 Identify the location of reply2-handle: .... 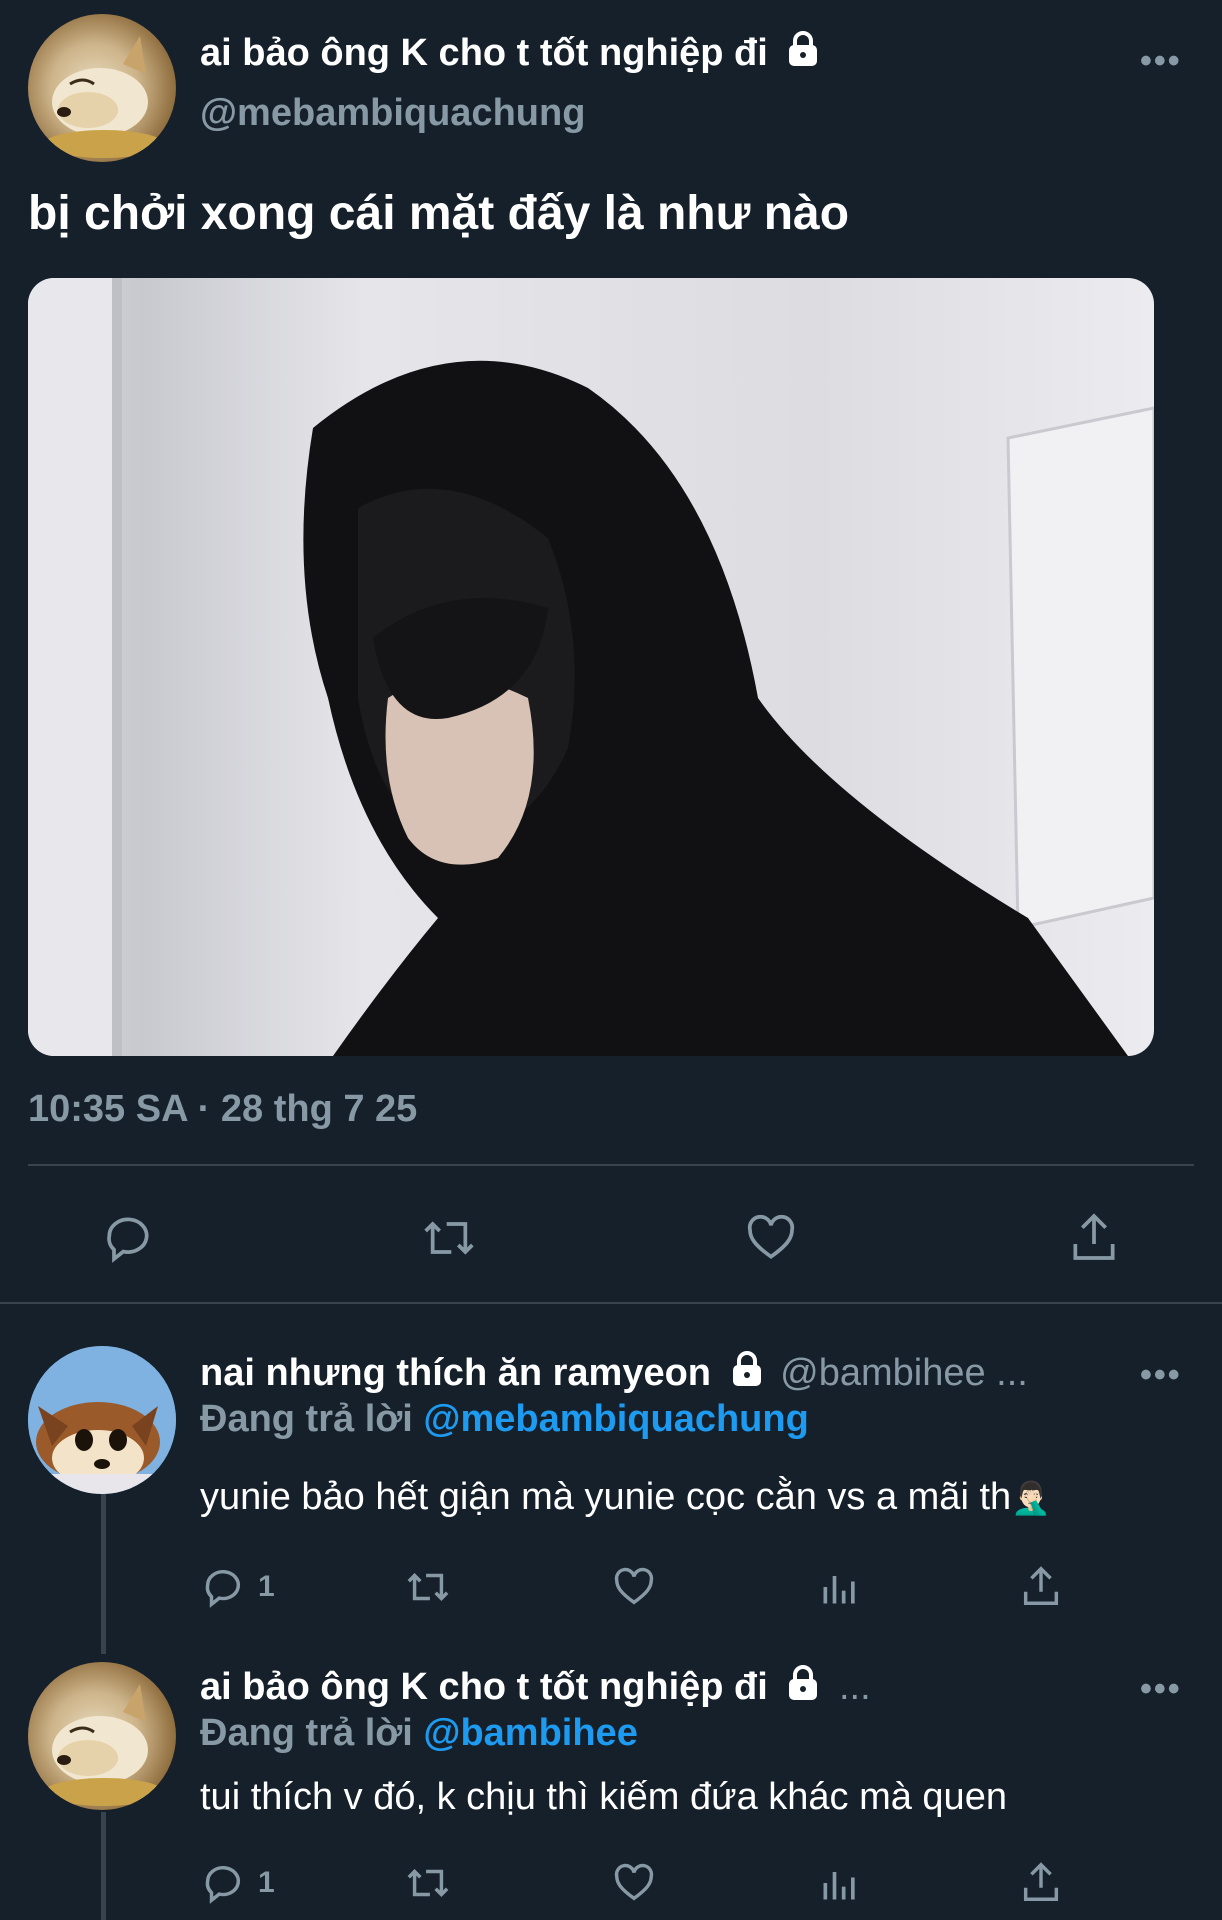
(855, 1687).